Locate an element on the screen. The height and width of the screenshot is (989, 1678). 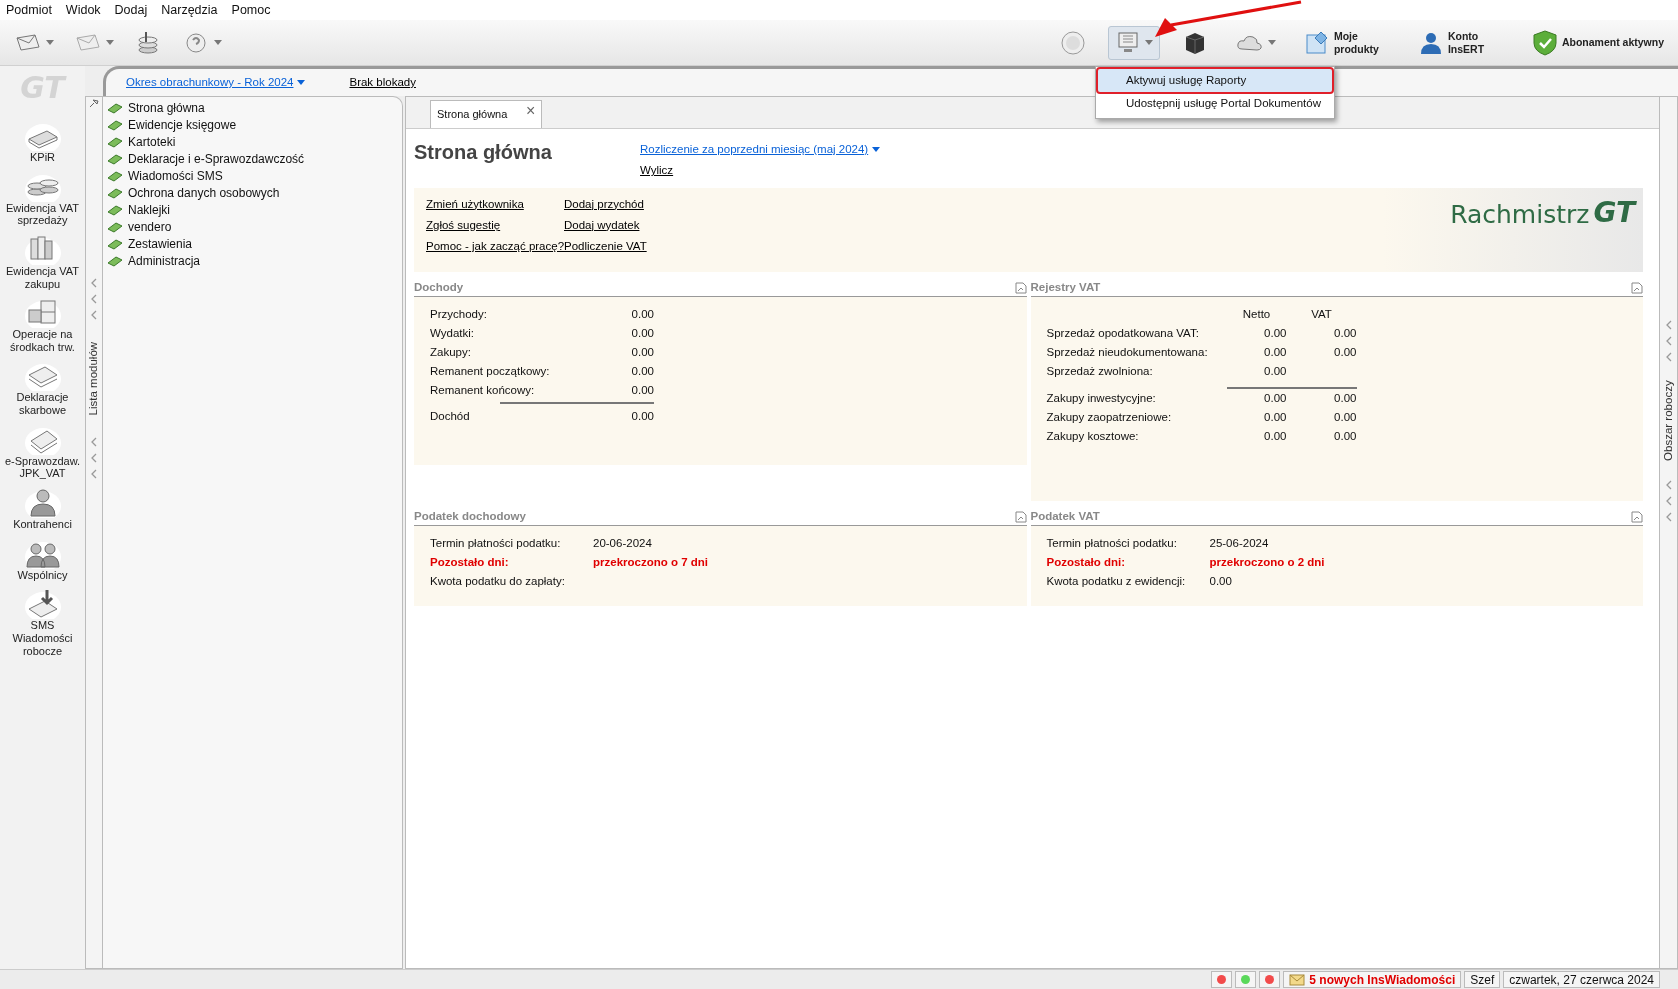
module-item: Ochrona danych osobowych is located at coordinates (204, 192).